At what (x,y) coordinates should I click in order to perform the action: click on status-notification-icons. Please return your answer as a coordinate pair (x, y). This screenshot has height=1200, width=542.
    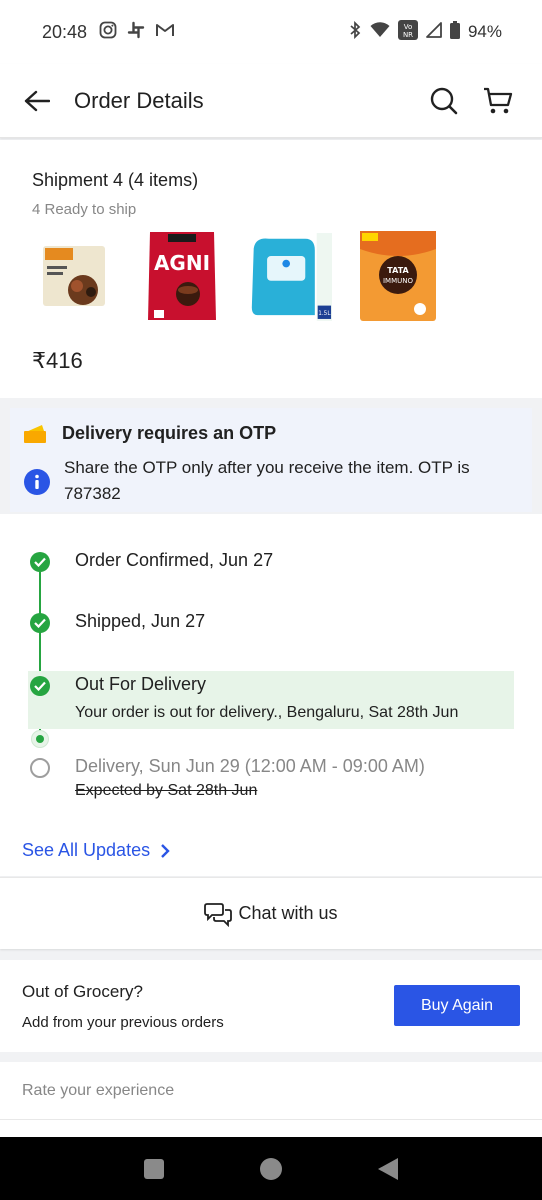
    Looking at the image, I should click on (137, 32).